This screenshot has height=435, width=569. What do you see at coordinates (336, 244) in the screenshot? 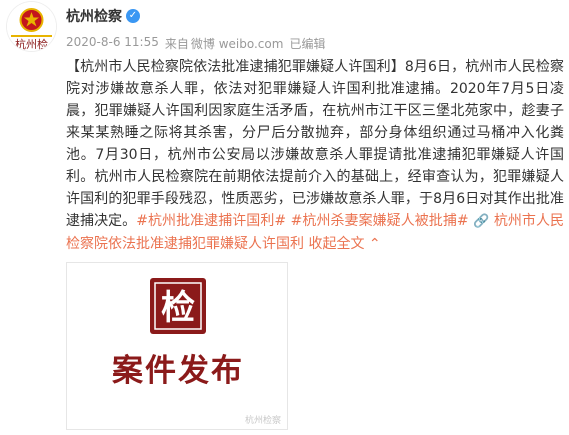
I see `collapse-link: 收起全文` at bounding box center [336, 244].